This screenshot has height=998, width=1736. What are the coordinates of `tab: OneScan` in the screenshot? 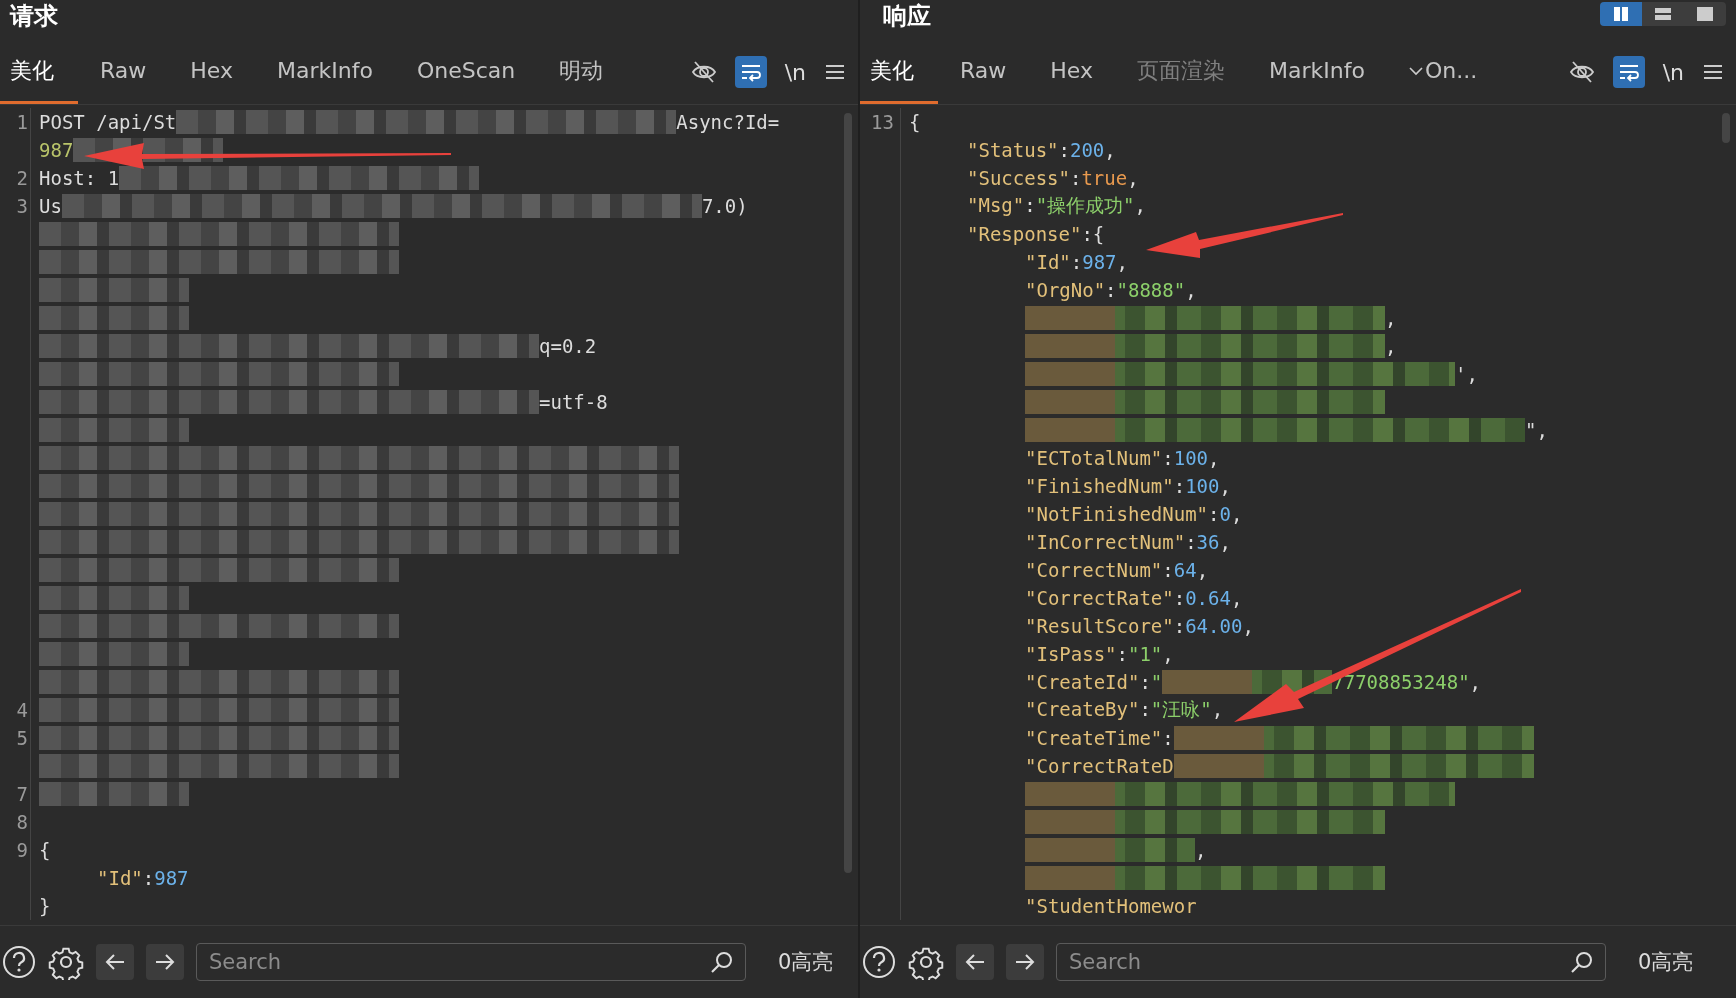 It's located at (466, 72).